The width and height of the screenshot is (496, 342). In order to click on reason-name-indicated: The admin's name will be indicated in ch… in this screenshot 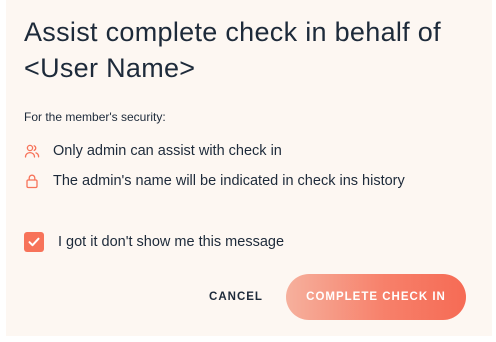, I will do `click(214, 181)`.